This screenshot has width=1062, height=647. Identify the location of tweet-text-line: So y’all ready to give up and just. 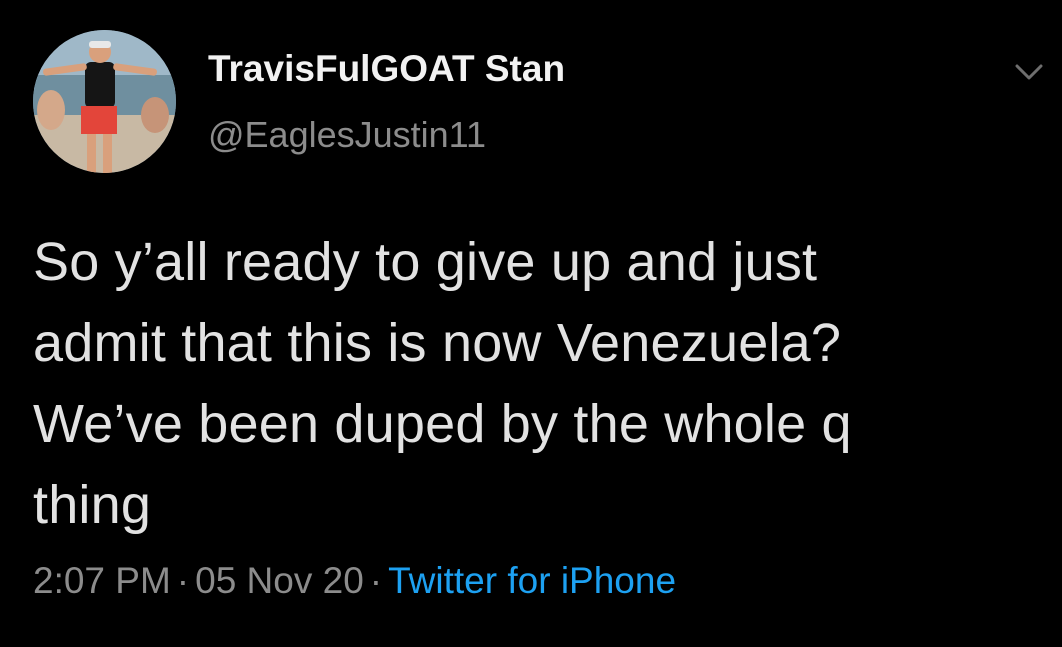
(425, 262).